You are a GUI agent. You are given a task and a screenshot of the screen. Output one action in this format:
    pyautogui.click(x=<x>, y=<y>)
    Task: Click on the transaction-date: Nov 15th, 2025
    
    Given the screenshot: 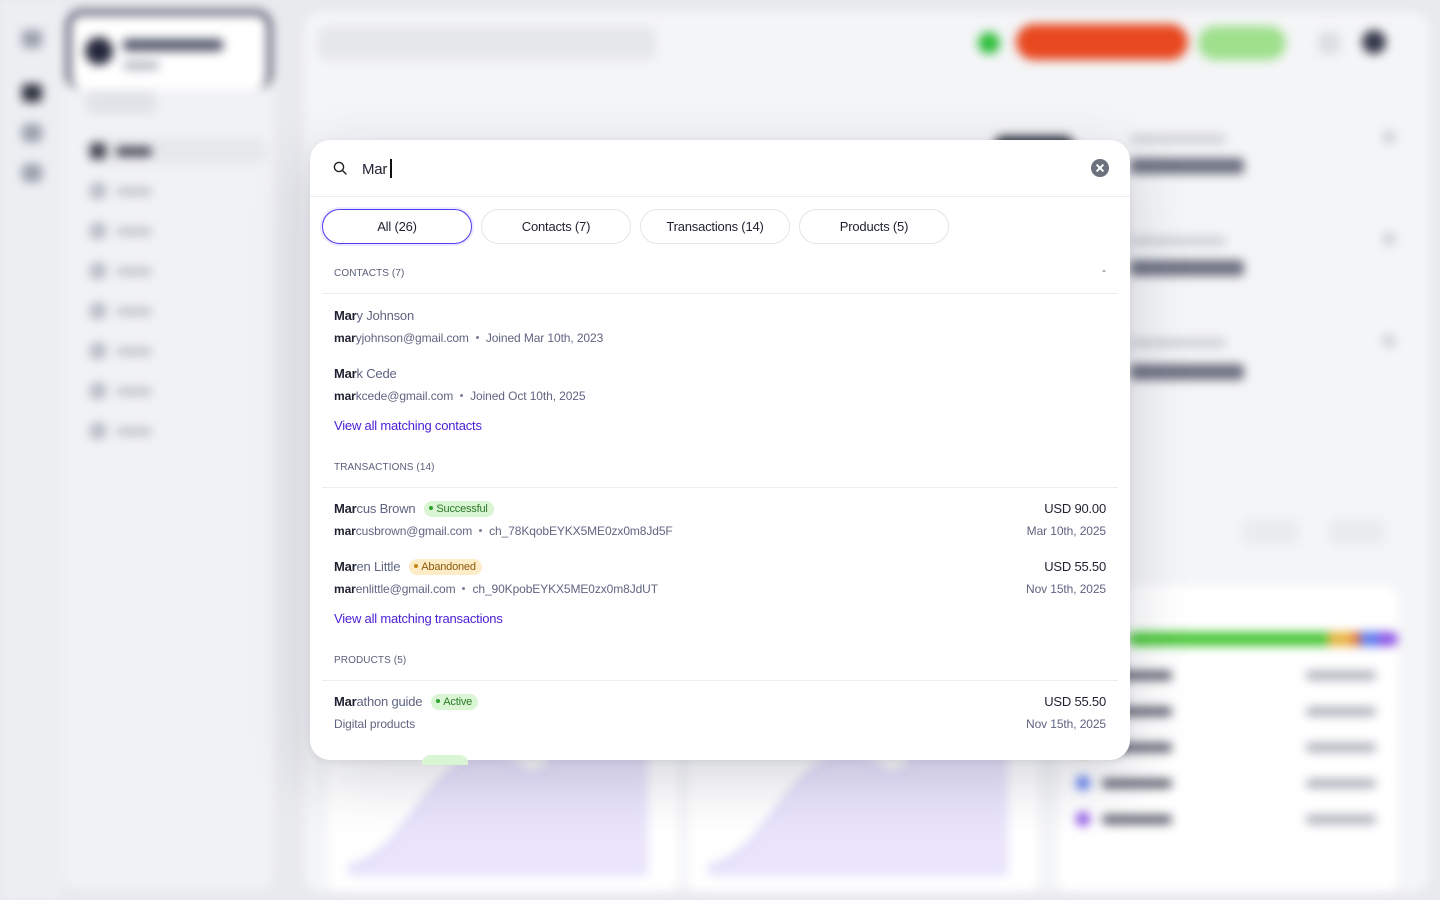 What is the action you would take?
    pyautogui.click(x=1066, y=589)
    